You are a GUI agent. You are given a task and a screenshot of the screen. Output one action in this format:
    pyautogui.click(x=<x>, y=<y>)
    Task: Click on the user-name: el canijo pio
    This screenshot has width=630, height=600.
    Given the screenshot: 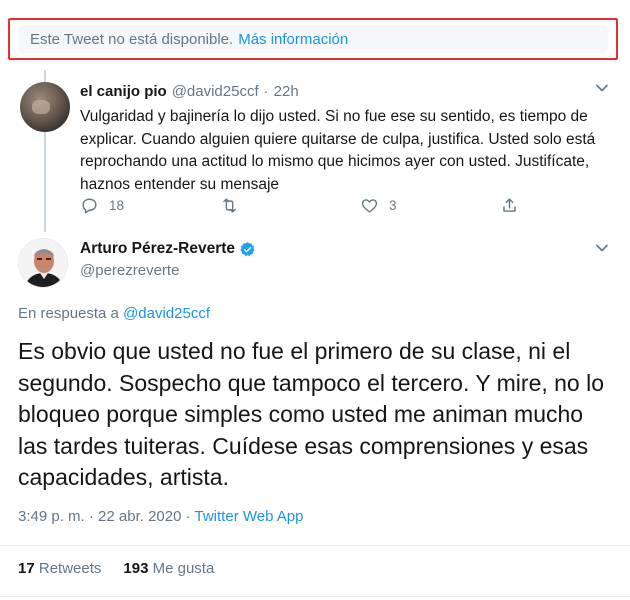 What is the action you would take?
    pyautogui.click(x=123, y=91)
    